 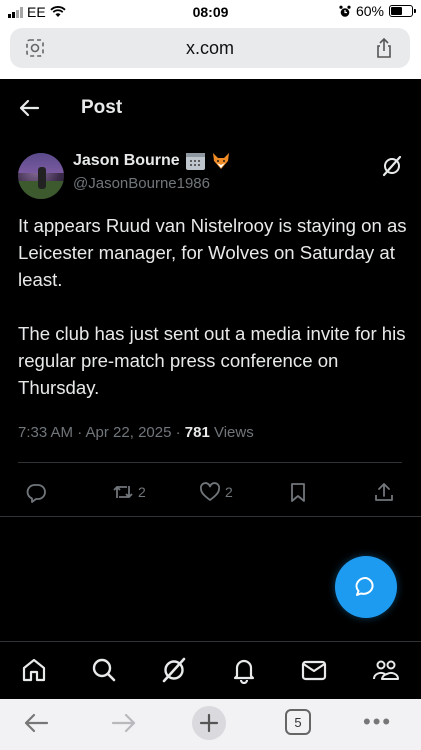 I want to click on retweet-button: 2, so click(x=129, y=492).